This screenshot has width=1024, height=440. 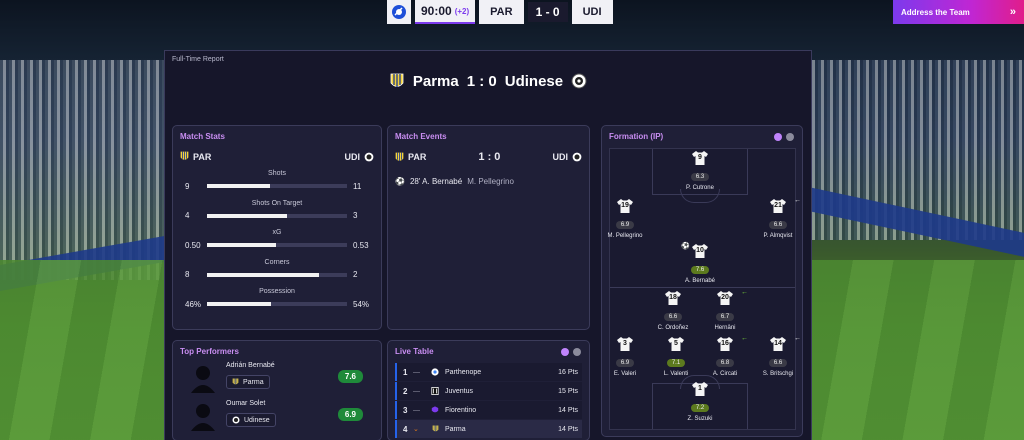 I want to click on match-events-title: Match Events, so click(x=421, y=136).